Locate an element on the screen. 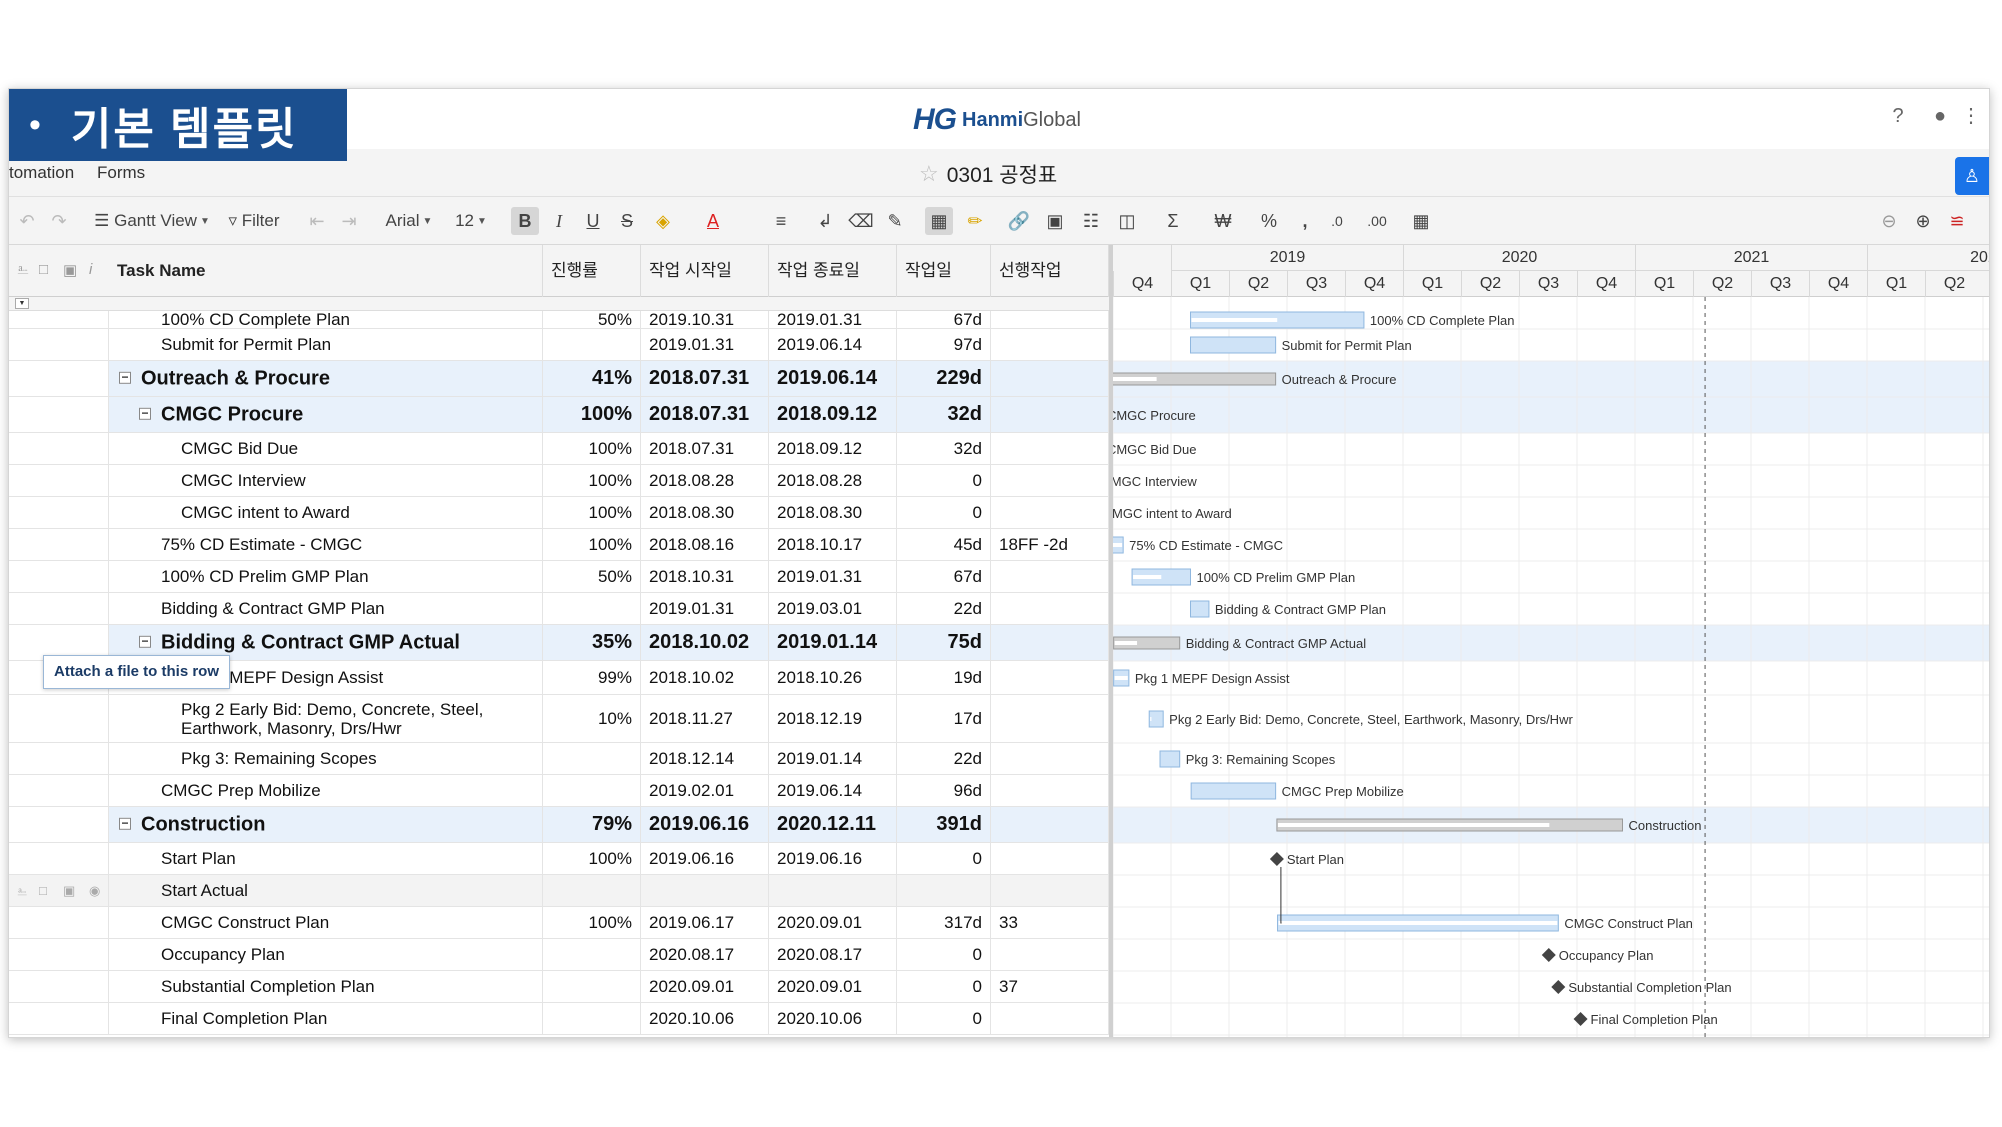  currency-icon: ₩ is located at coordinates (1223, 221).